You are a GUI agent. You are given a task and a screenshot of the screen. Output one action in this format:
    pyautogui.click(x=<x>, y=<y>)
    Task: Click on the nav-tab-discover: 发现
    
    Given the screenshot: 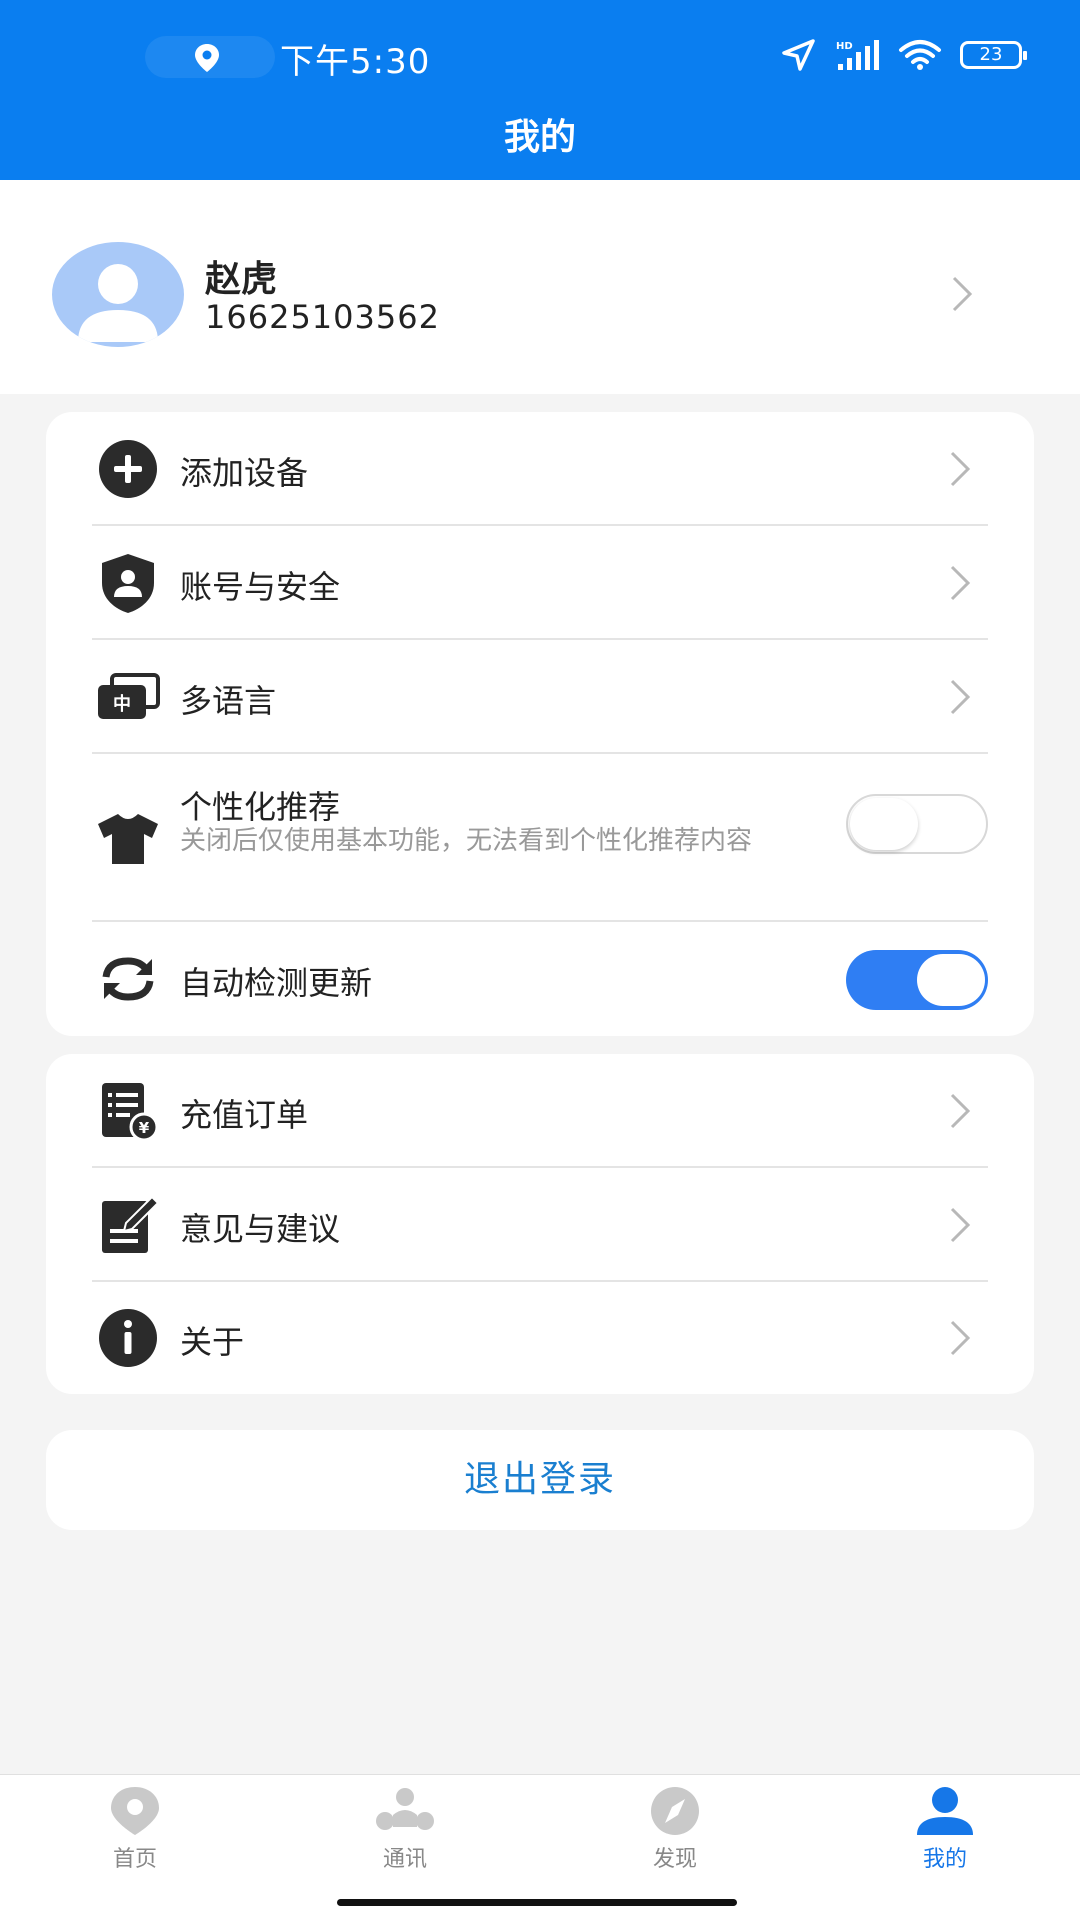 What is the action you would take?
    pyautogui.click(x=675, y=1835)
    